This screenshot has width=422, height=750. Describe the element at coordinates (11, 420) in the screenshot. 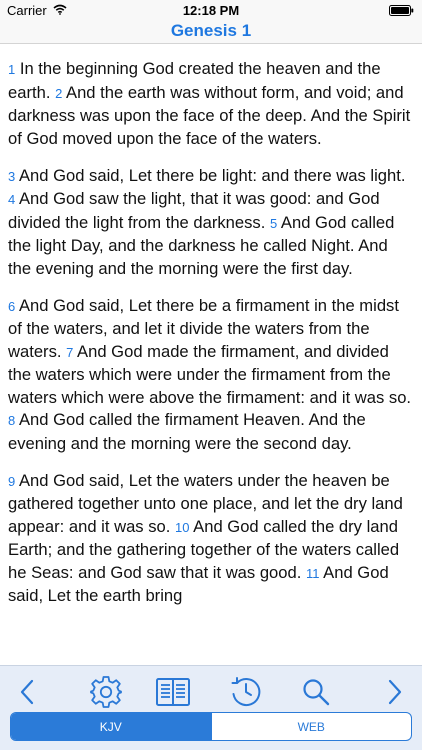

I see `verse-number: 8` at that location.